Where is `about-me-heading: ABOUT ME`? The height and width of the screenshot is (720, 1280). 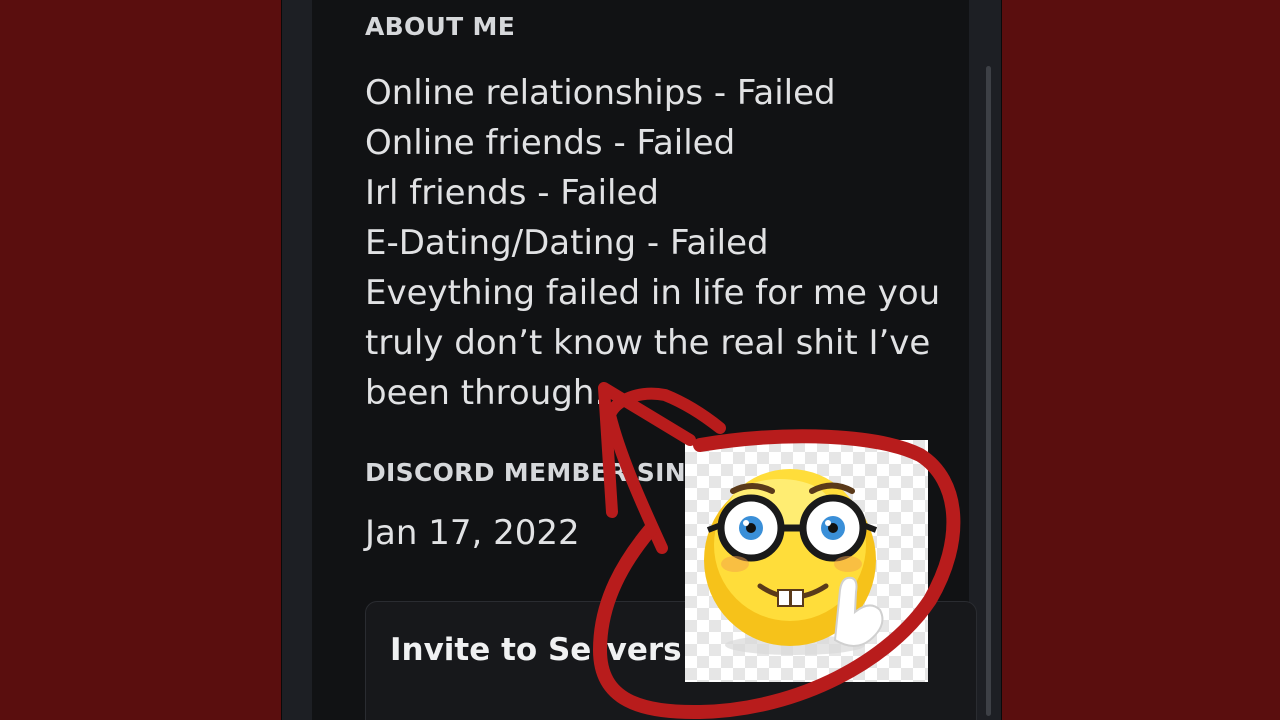
about-me-heading: ABOUT ME is located at coordinates (440, 26).